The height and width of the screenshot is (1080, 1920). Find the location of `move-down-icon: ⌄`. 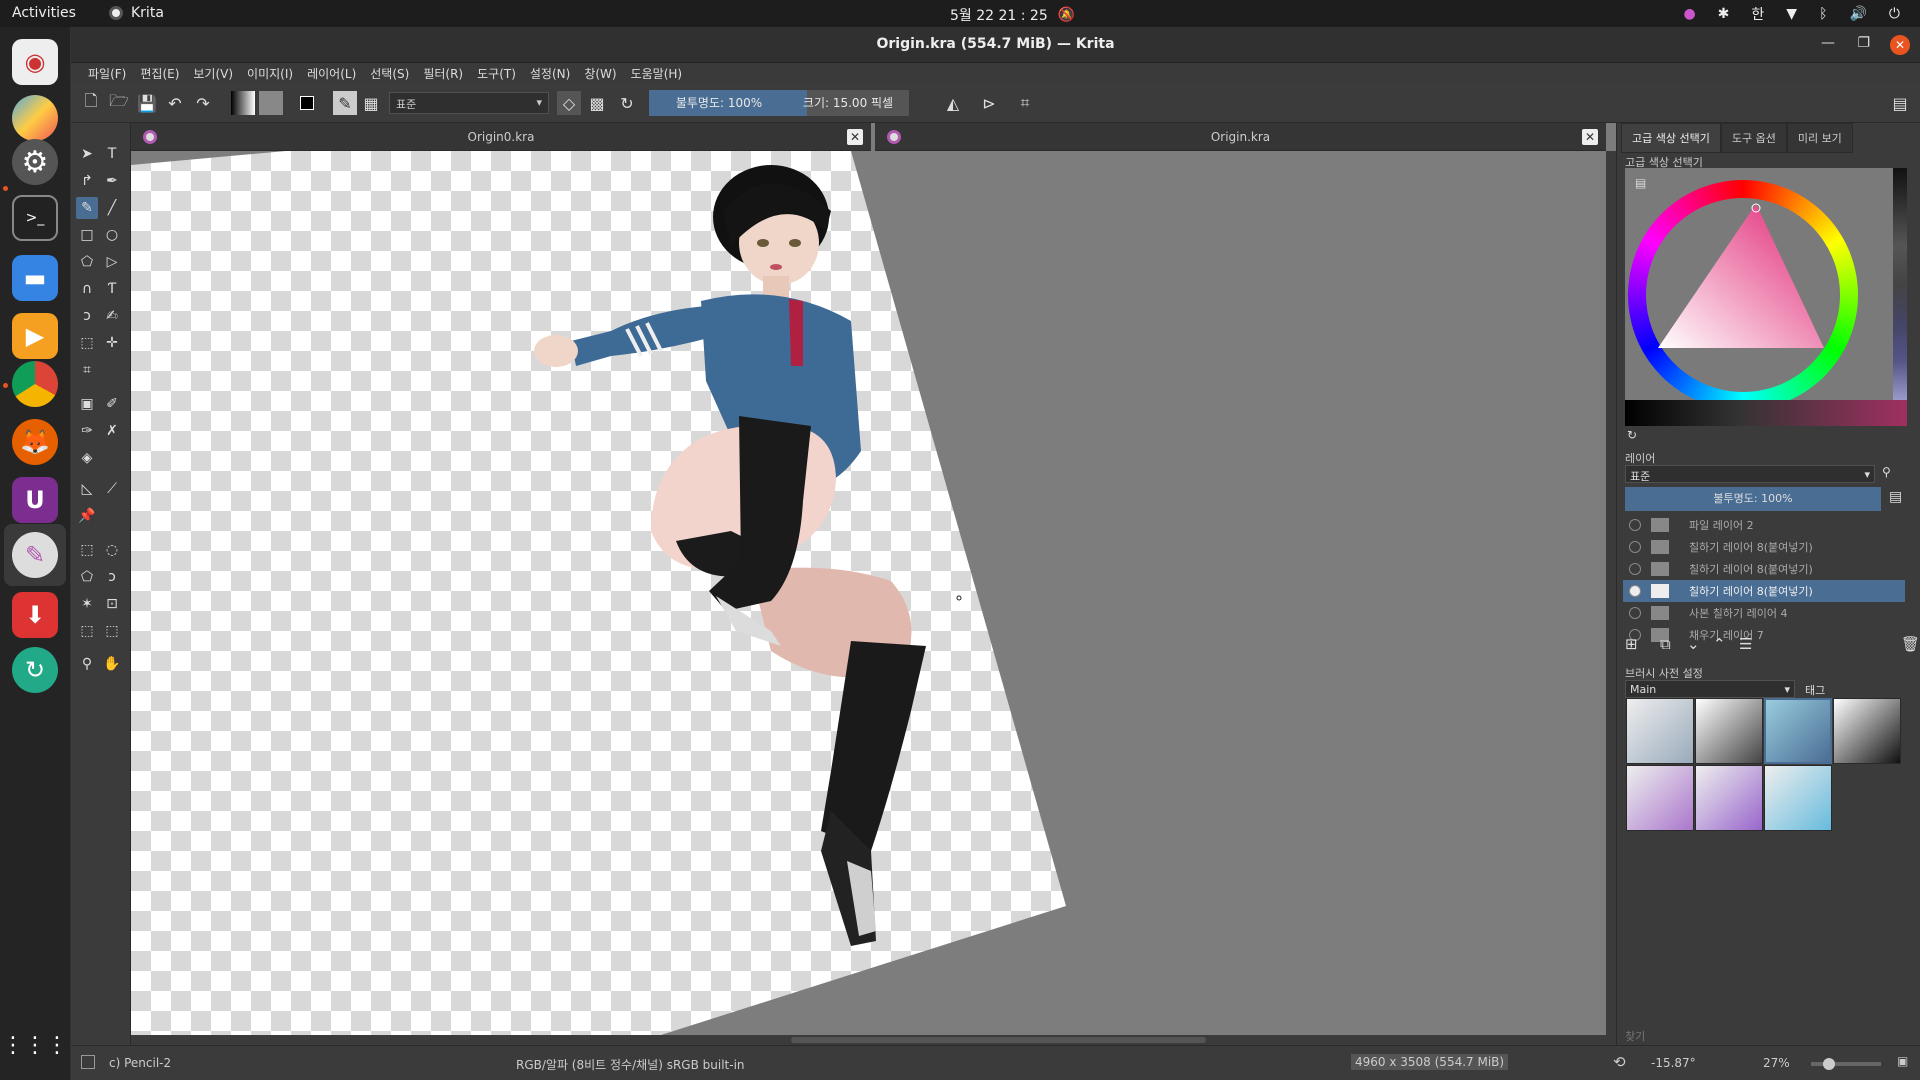

move-down-icon: ⌄ is located at coordinates (1693, 644).